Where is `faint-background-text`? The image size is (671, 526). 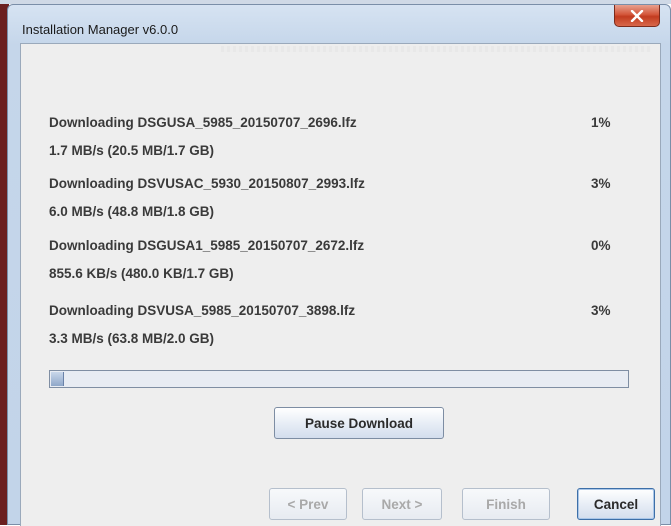
faint-background-text is located at coordinates (436, 49).